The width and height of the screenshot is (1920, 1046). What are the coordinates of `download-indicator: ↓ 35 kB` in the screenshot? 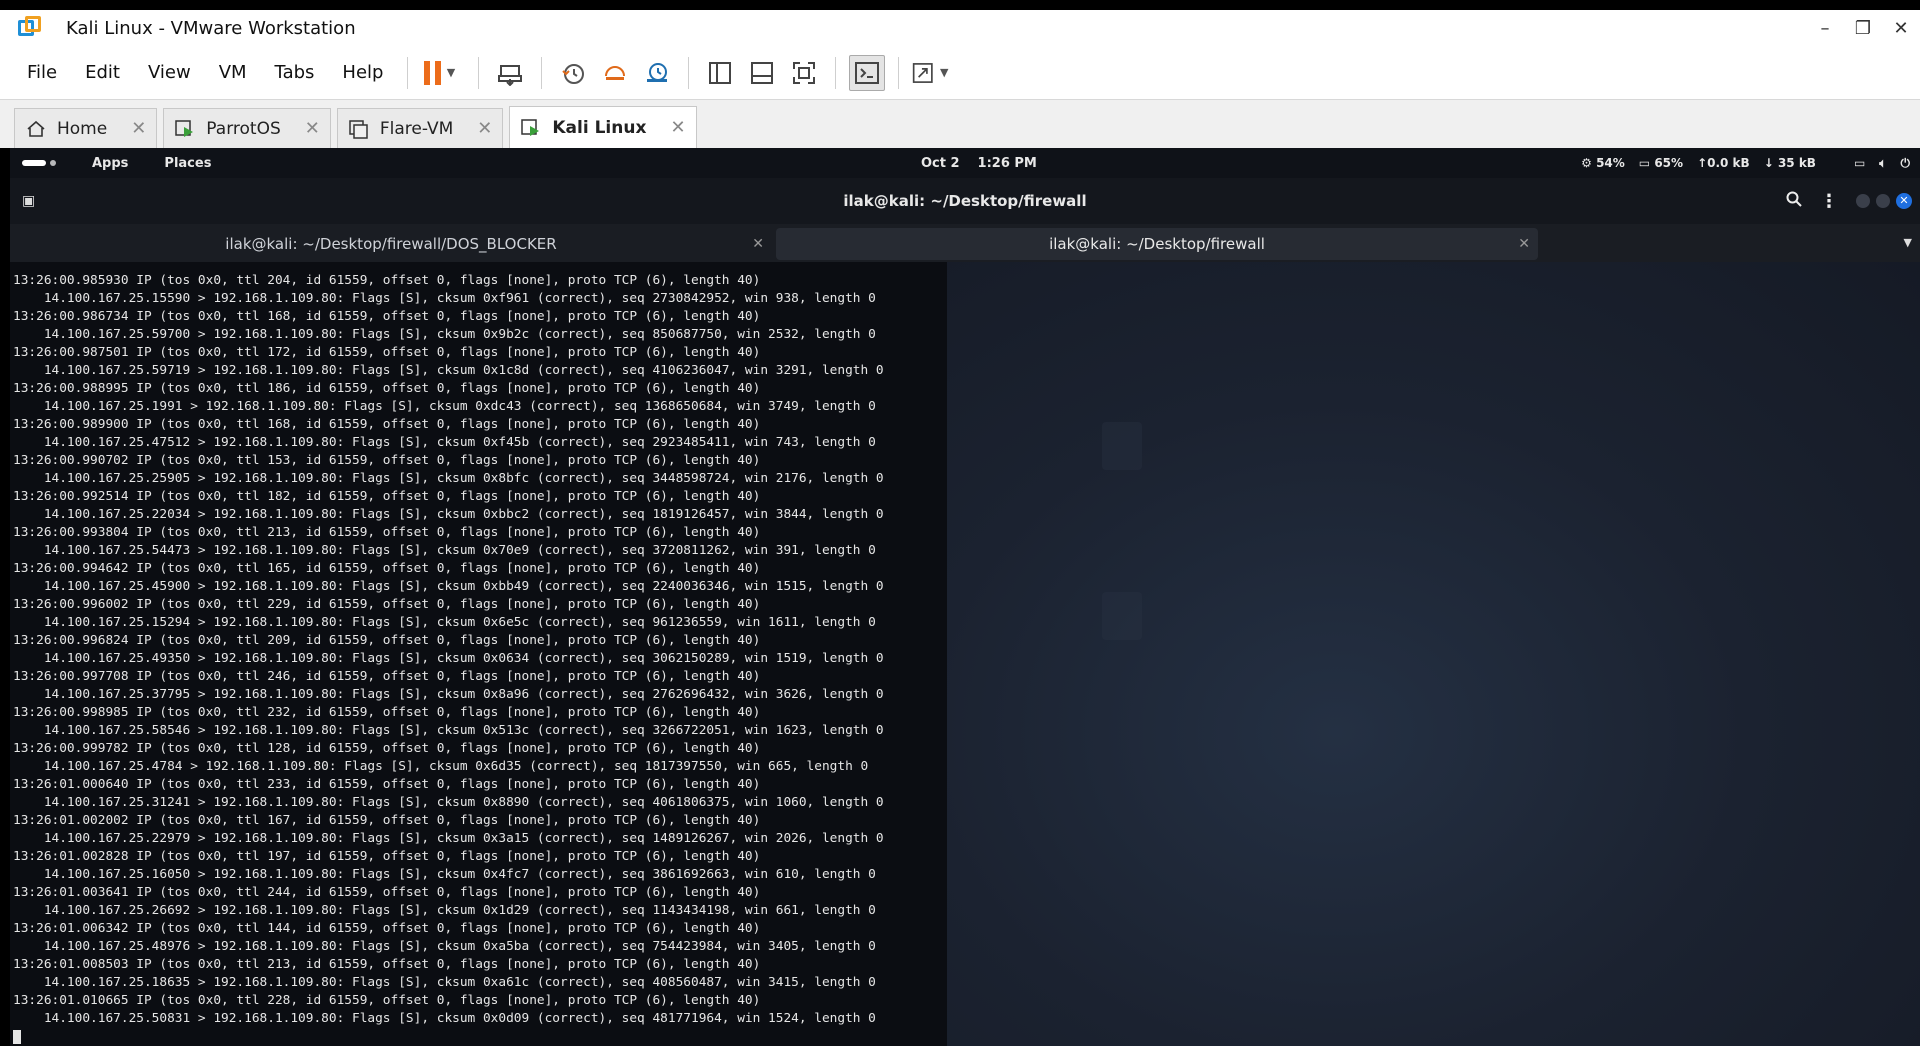 It's located at (1790, 163).